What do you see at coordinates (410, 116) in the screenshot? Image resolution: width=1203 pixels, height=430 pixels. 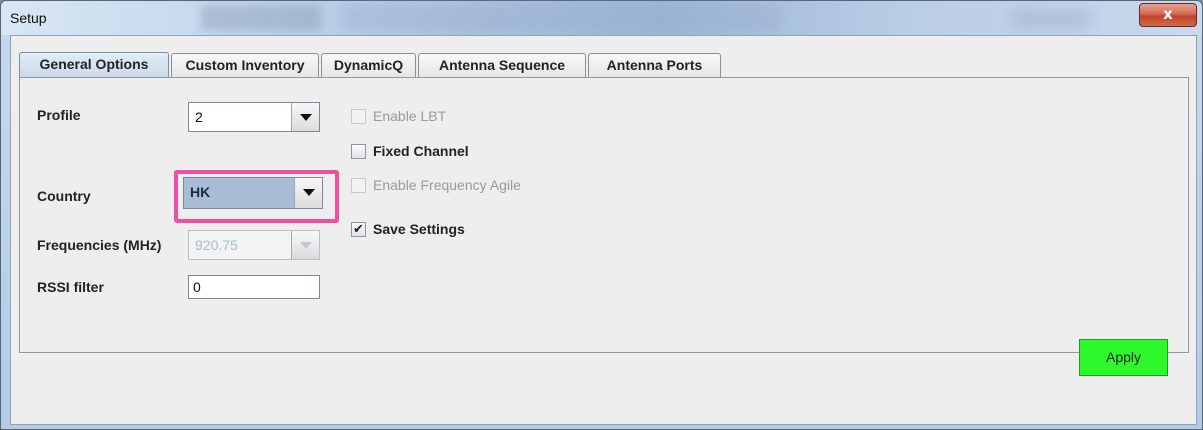 I see `enable-lbt-label: Enable LBT` at bounding box center [410, 116].